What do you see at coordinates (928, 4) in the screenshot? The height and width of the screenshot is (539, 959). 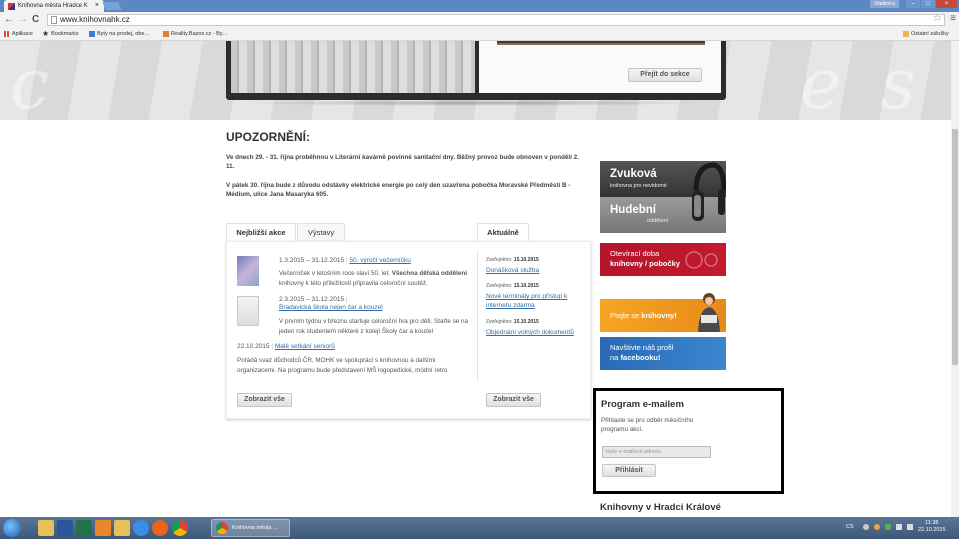 I see `maximize-button: □` at bounding box center [928, 4].